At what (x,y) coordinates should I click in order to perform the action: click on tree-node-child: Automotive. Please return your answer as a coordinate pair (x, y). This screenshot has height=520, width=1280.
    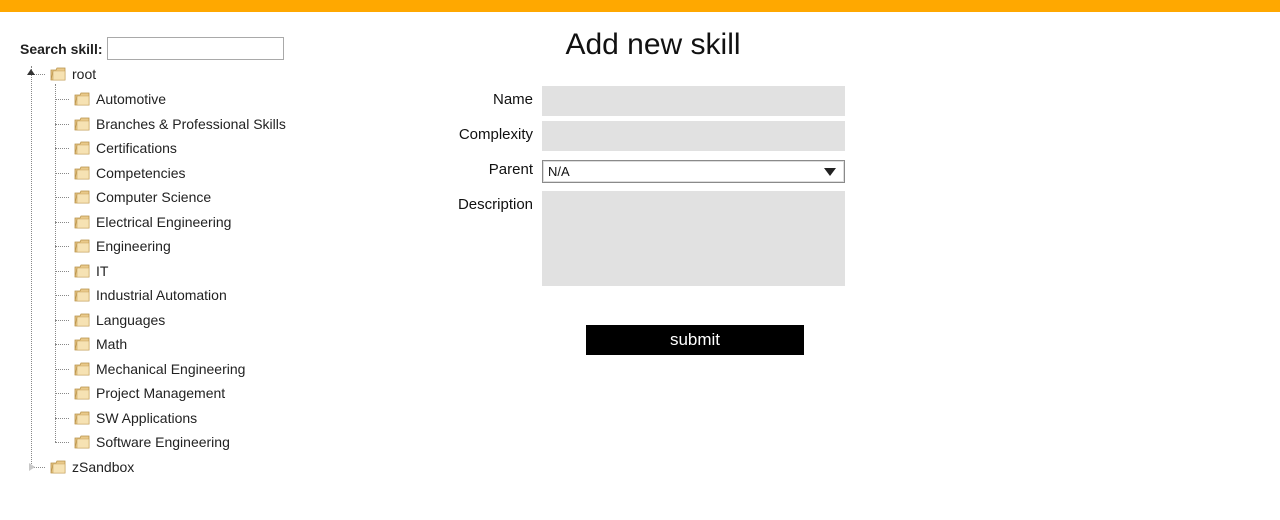
    Looking at the image, I should click on (120, 99).